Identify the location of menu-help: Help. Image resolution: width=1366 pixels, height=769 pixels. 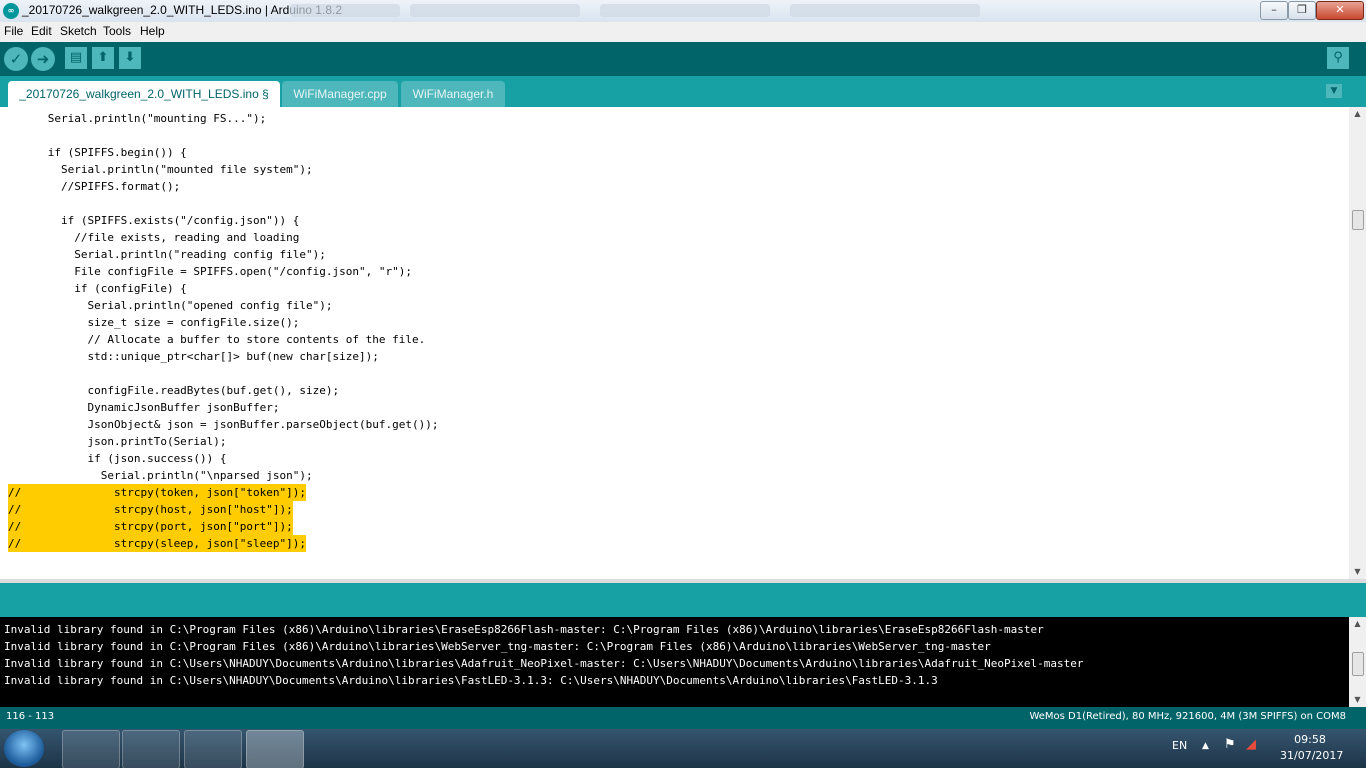
(152, 31).